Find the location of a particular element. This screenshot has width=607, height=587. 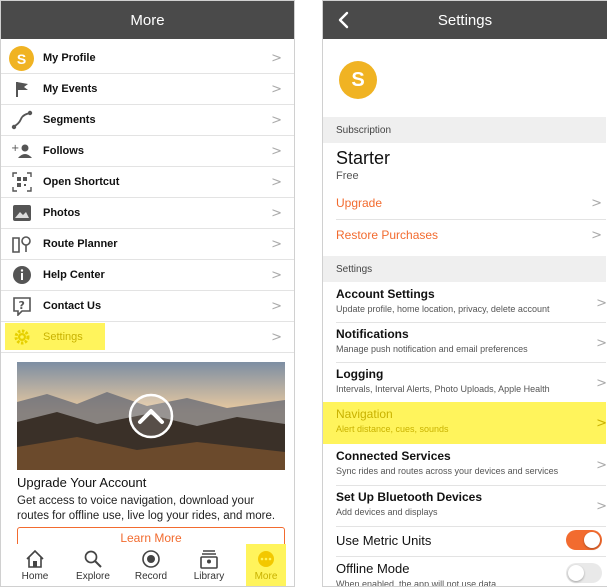

tab-explore: Explore is located at coordinates (93, 565).